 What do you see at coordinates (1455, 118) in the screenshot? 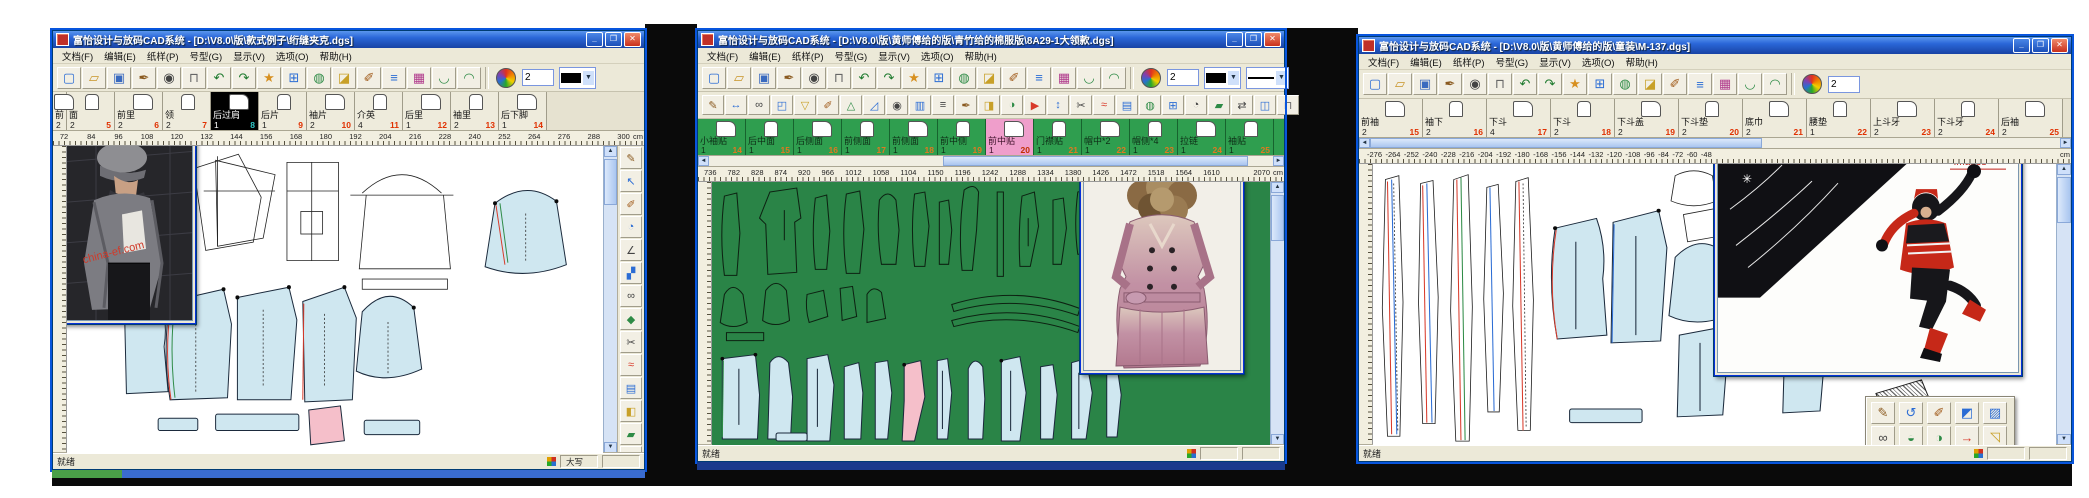
I see `pattern-cell: 袖下 2 16` at bounding box center [1455, 118].